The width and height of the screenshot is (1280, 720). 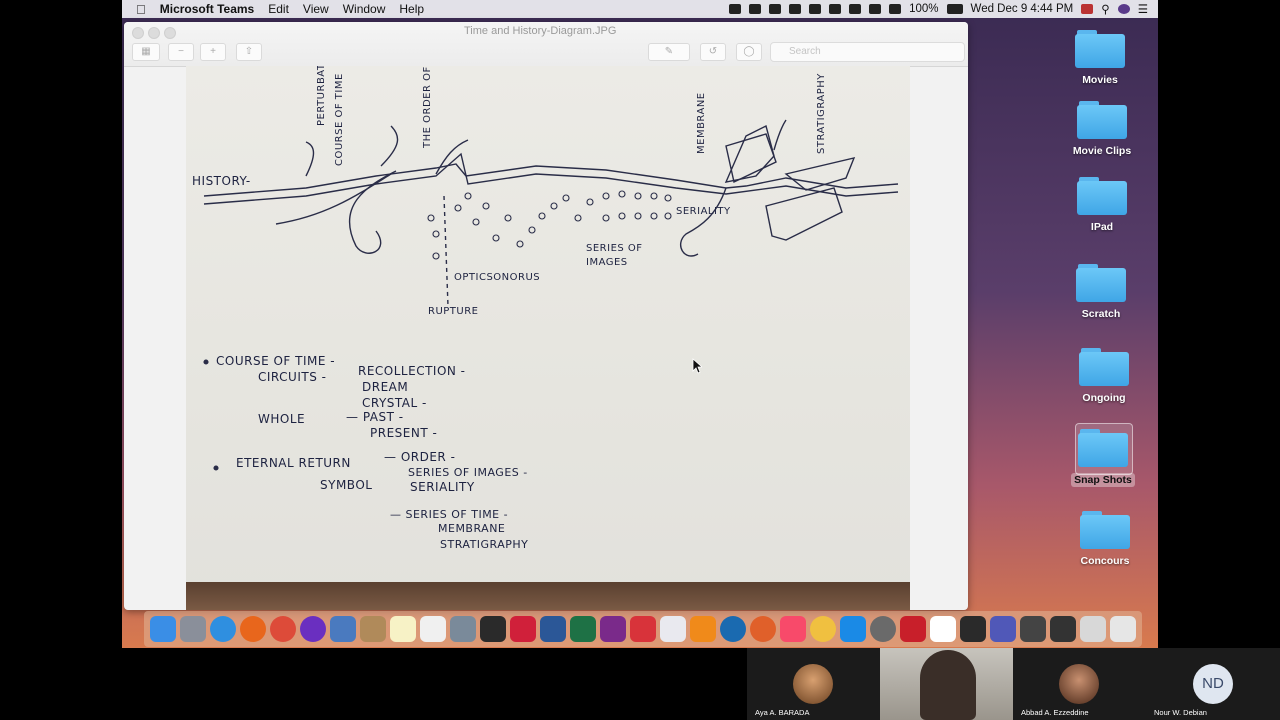 What do you see at coordinates (463, 629) in the screenshot?
I see `mail-icon` at bounding box center [463, 629].